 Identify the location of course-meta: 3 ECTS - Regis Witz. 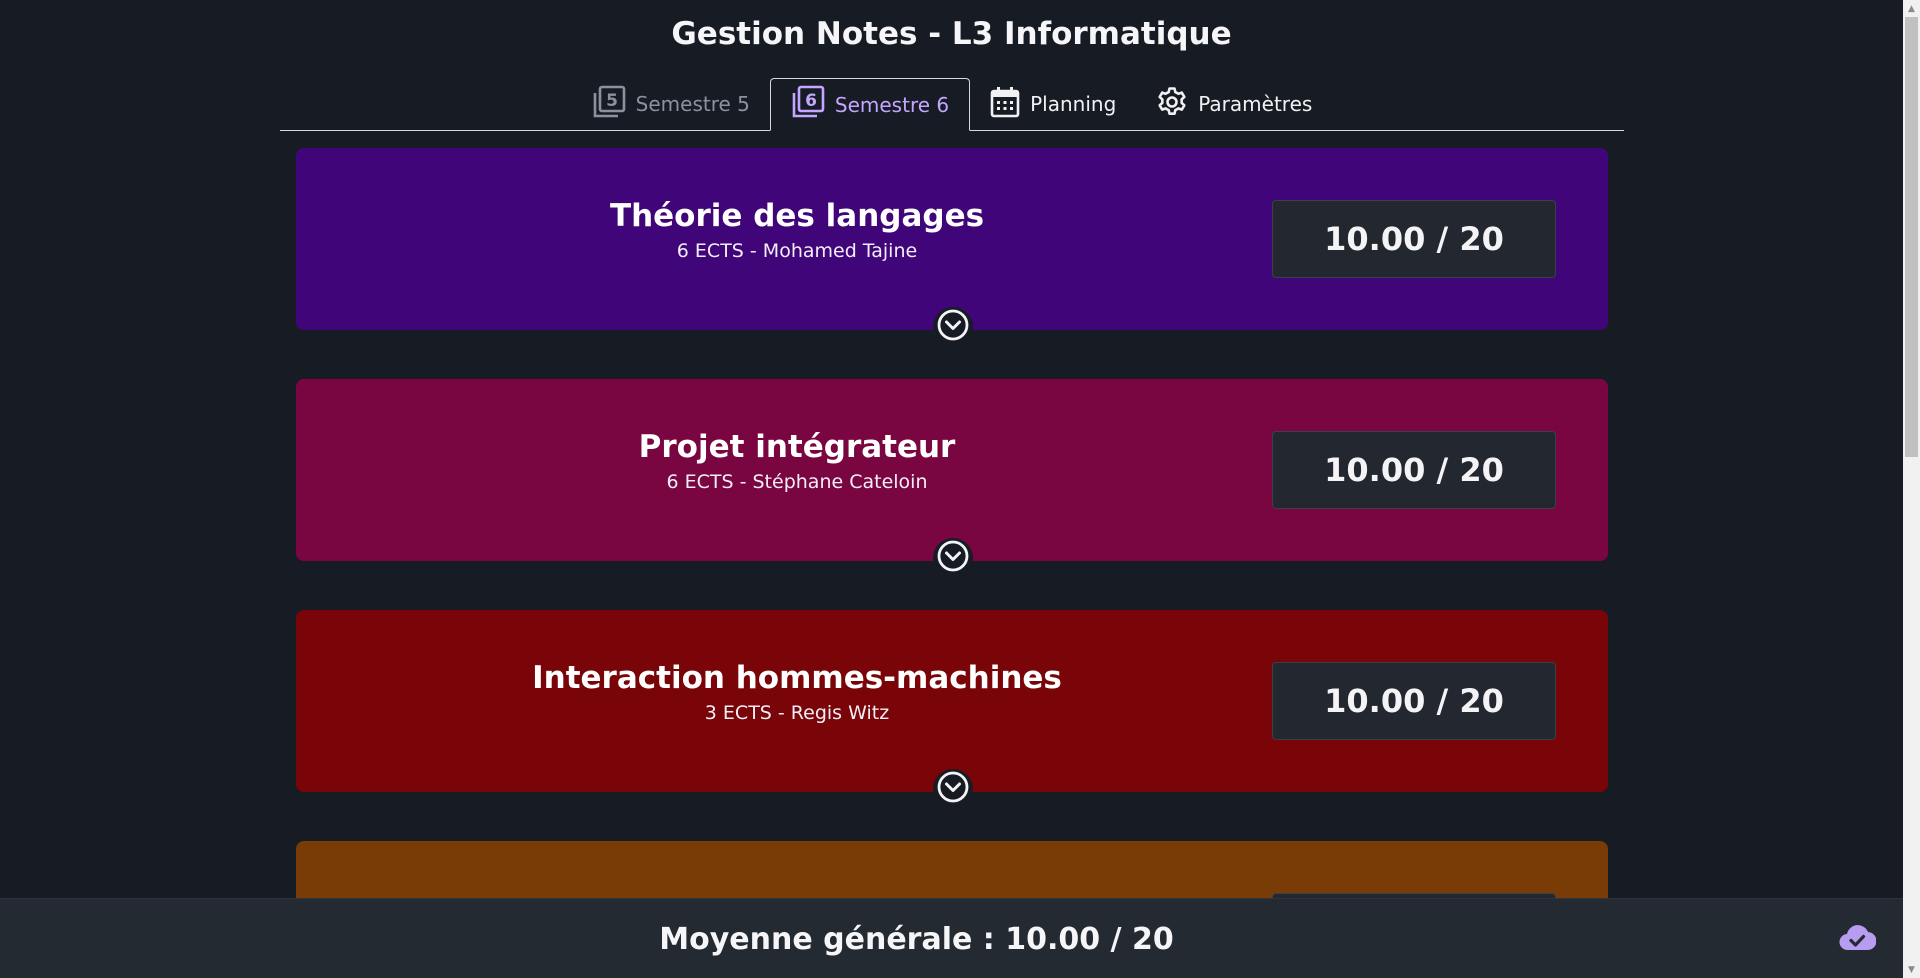
(797, 713).